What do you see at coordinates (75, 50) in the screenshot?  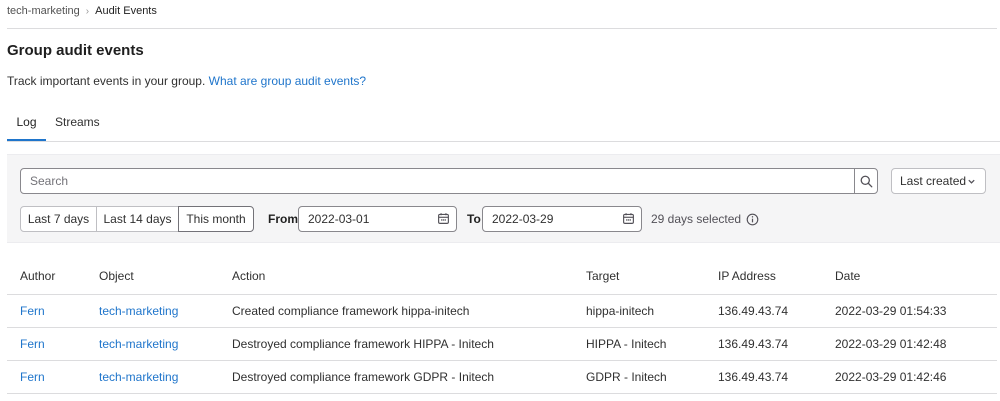 I see `page-title: Group audit events` at bounding box center [75, 50].